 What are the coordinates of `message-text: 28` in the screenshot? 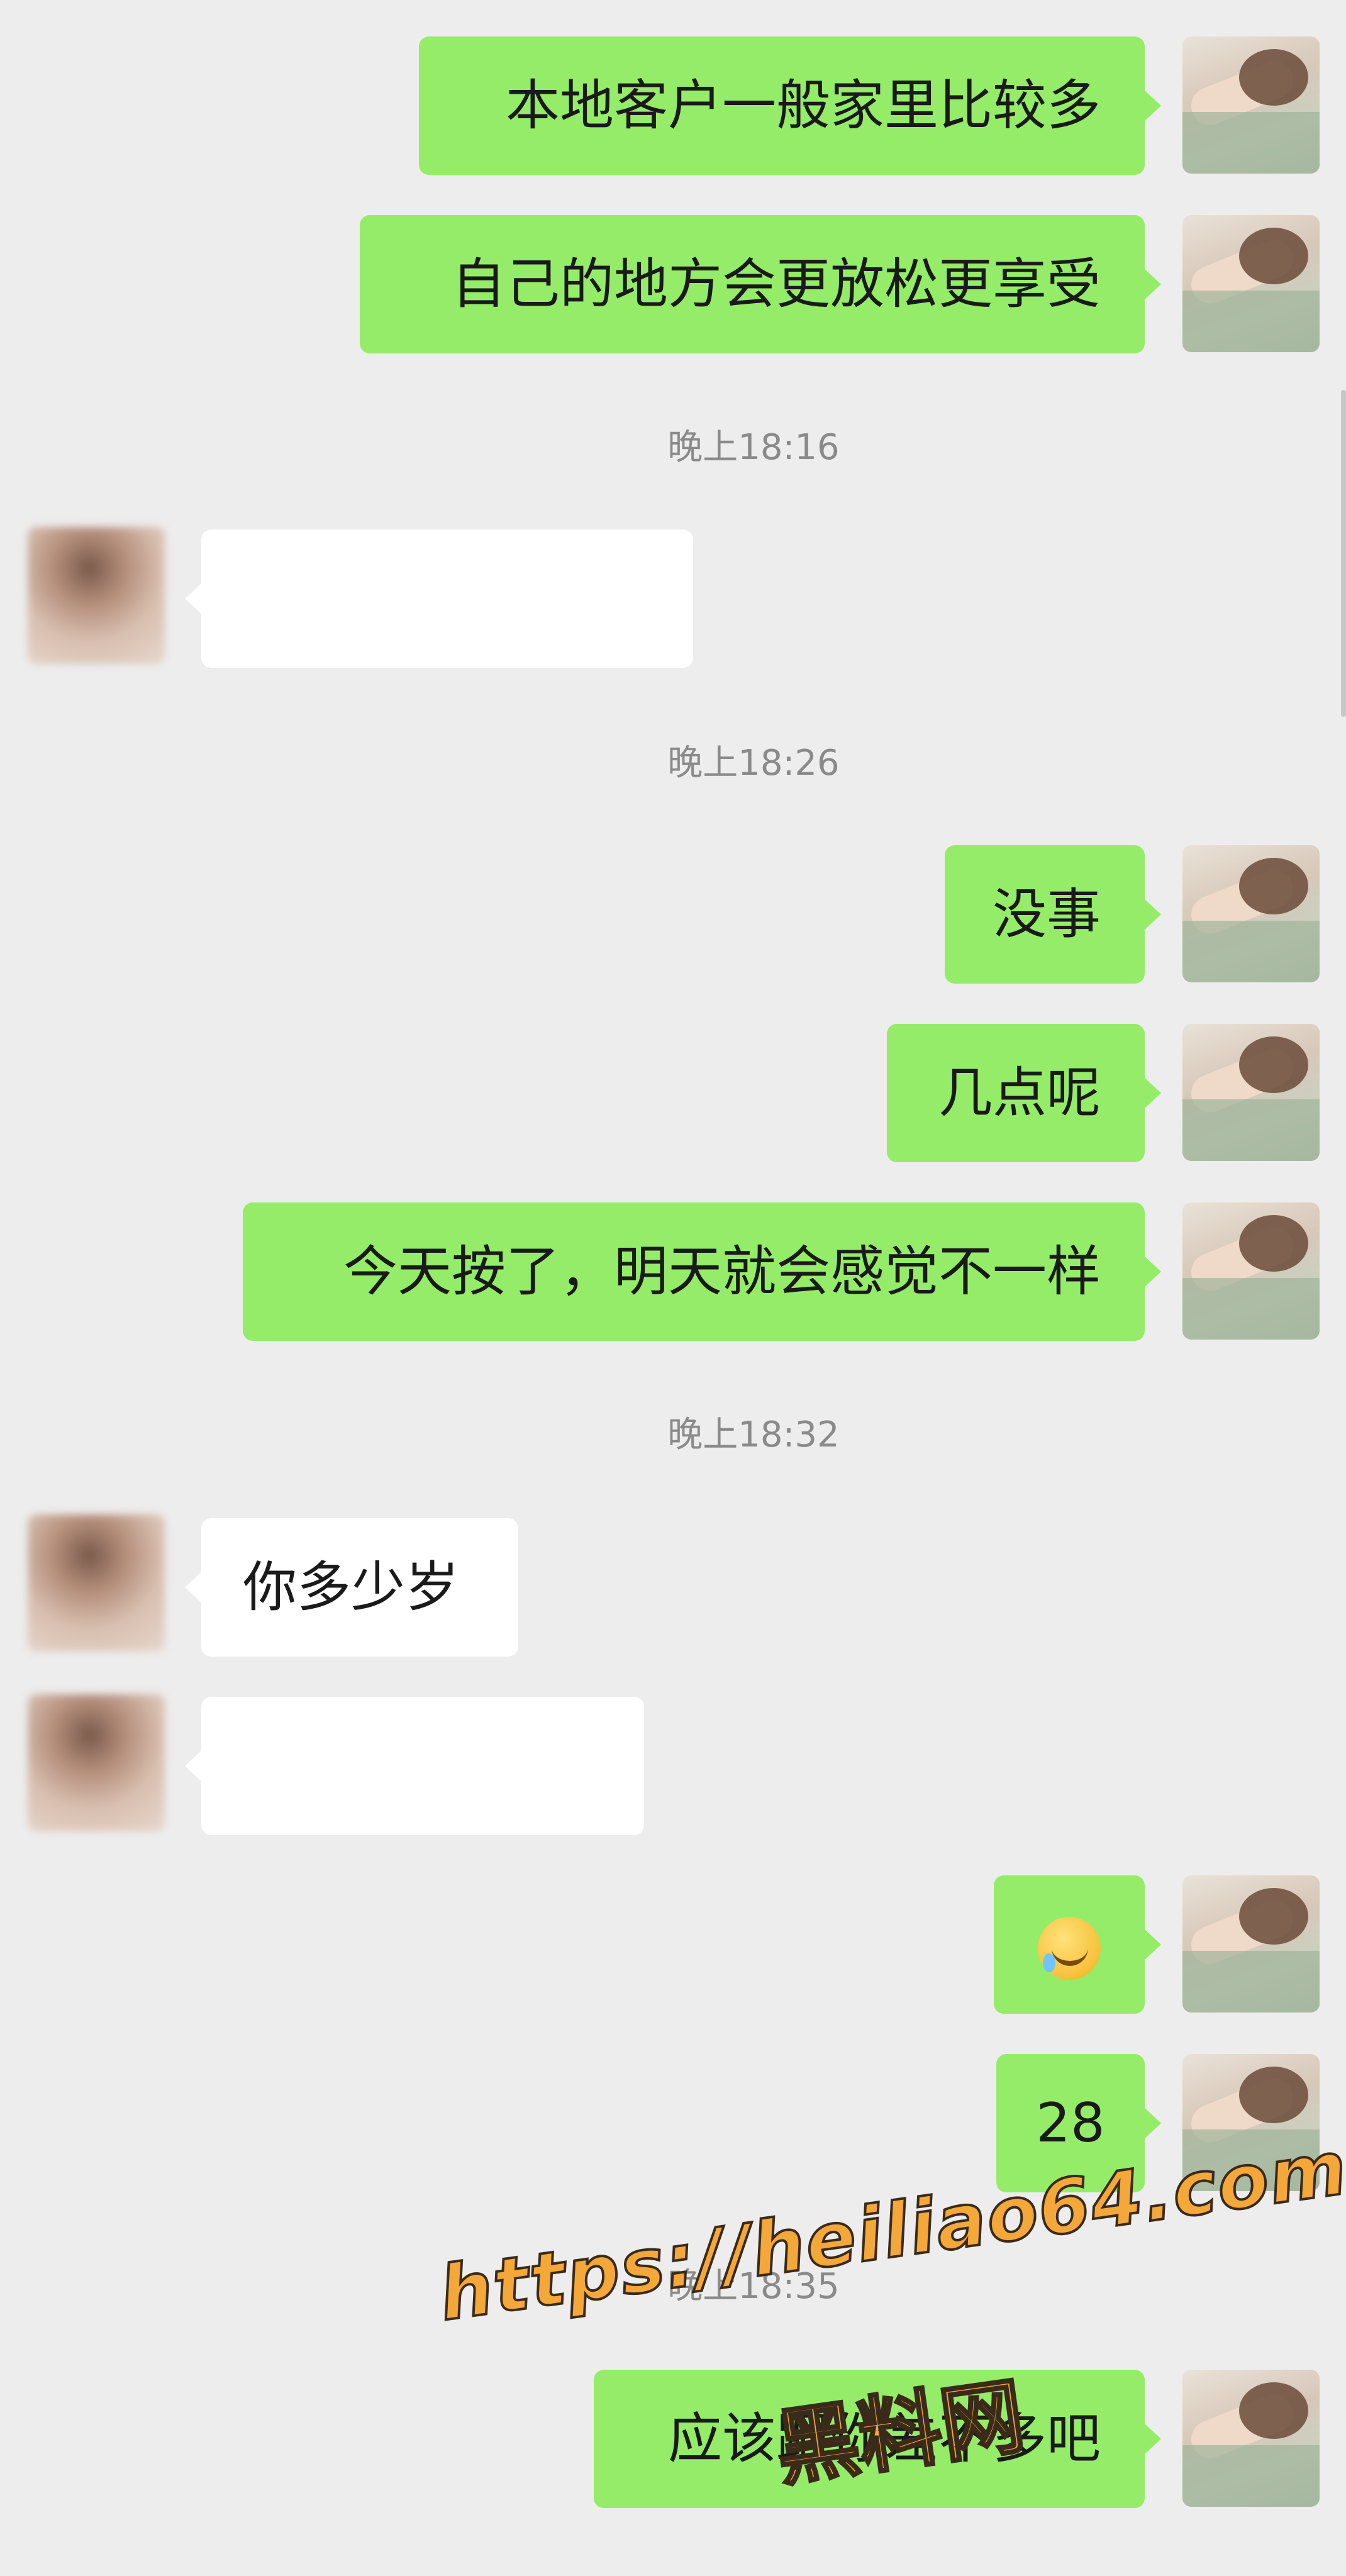 It's located at (1070, 2123).